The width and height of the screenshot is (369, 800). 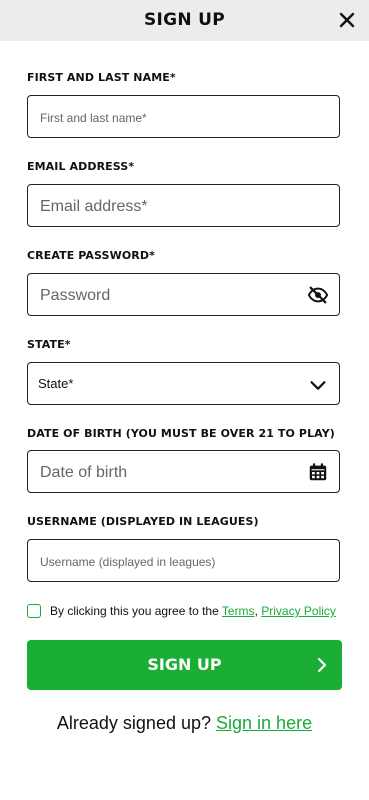 What do you see at coordinates (318, 385) in the screenshot?
I see `chevron-down-icon` at bounding box center [318, 385].